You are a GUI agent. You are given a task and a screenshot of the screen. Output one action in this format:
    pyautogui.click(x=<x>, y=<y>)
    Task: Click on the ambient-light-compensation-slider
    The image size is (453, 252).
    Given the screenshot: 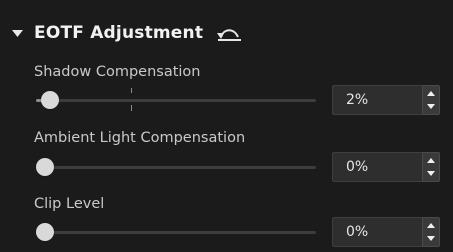 What is the action you would take?
    pyautogui.click(x=176, y=167)
    